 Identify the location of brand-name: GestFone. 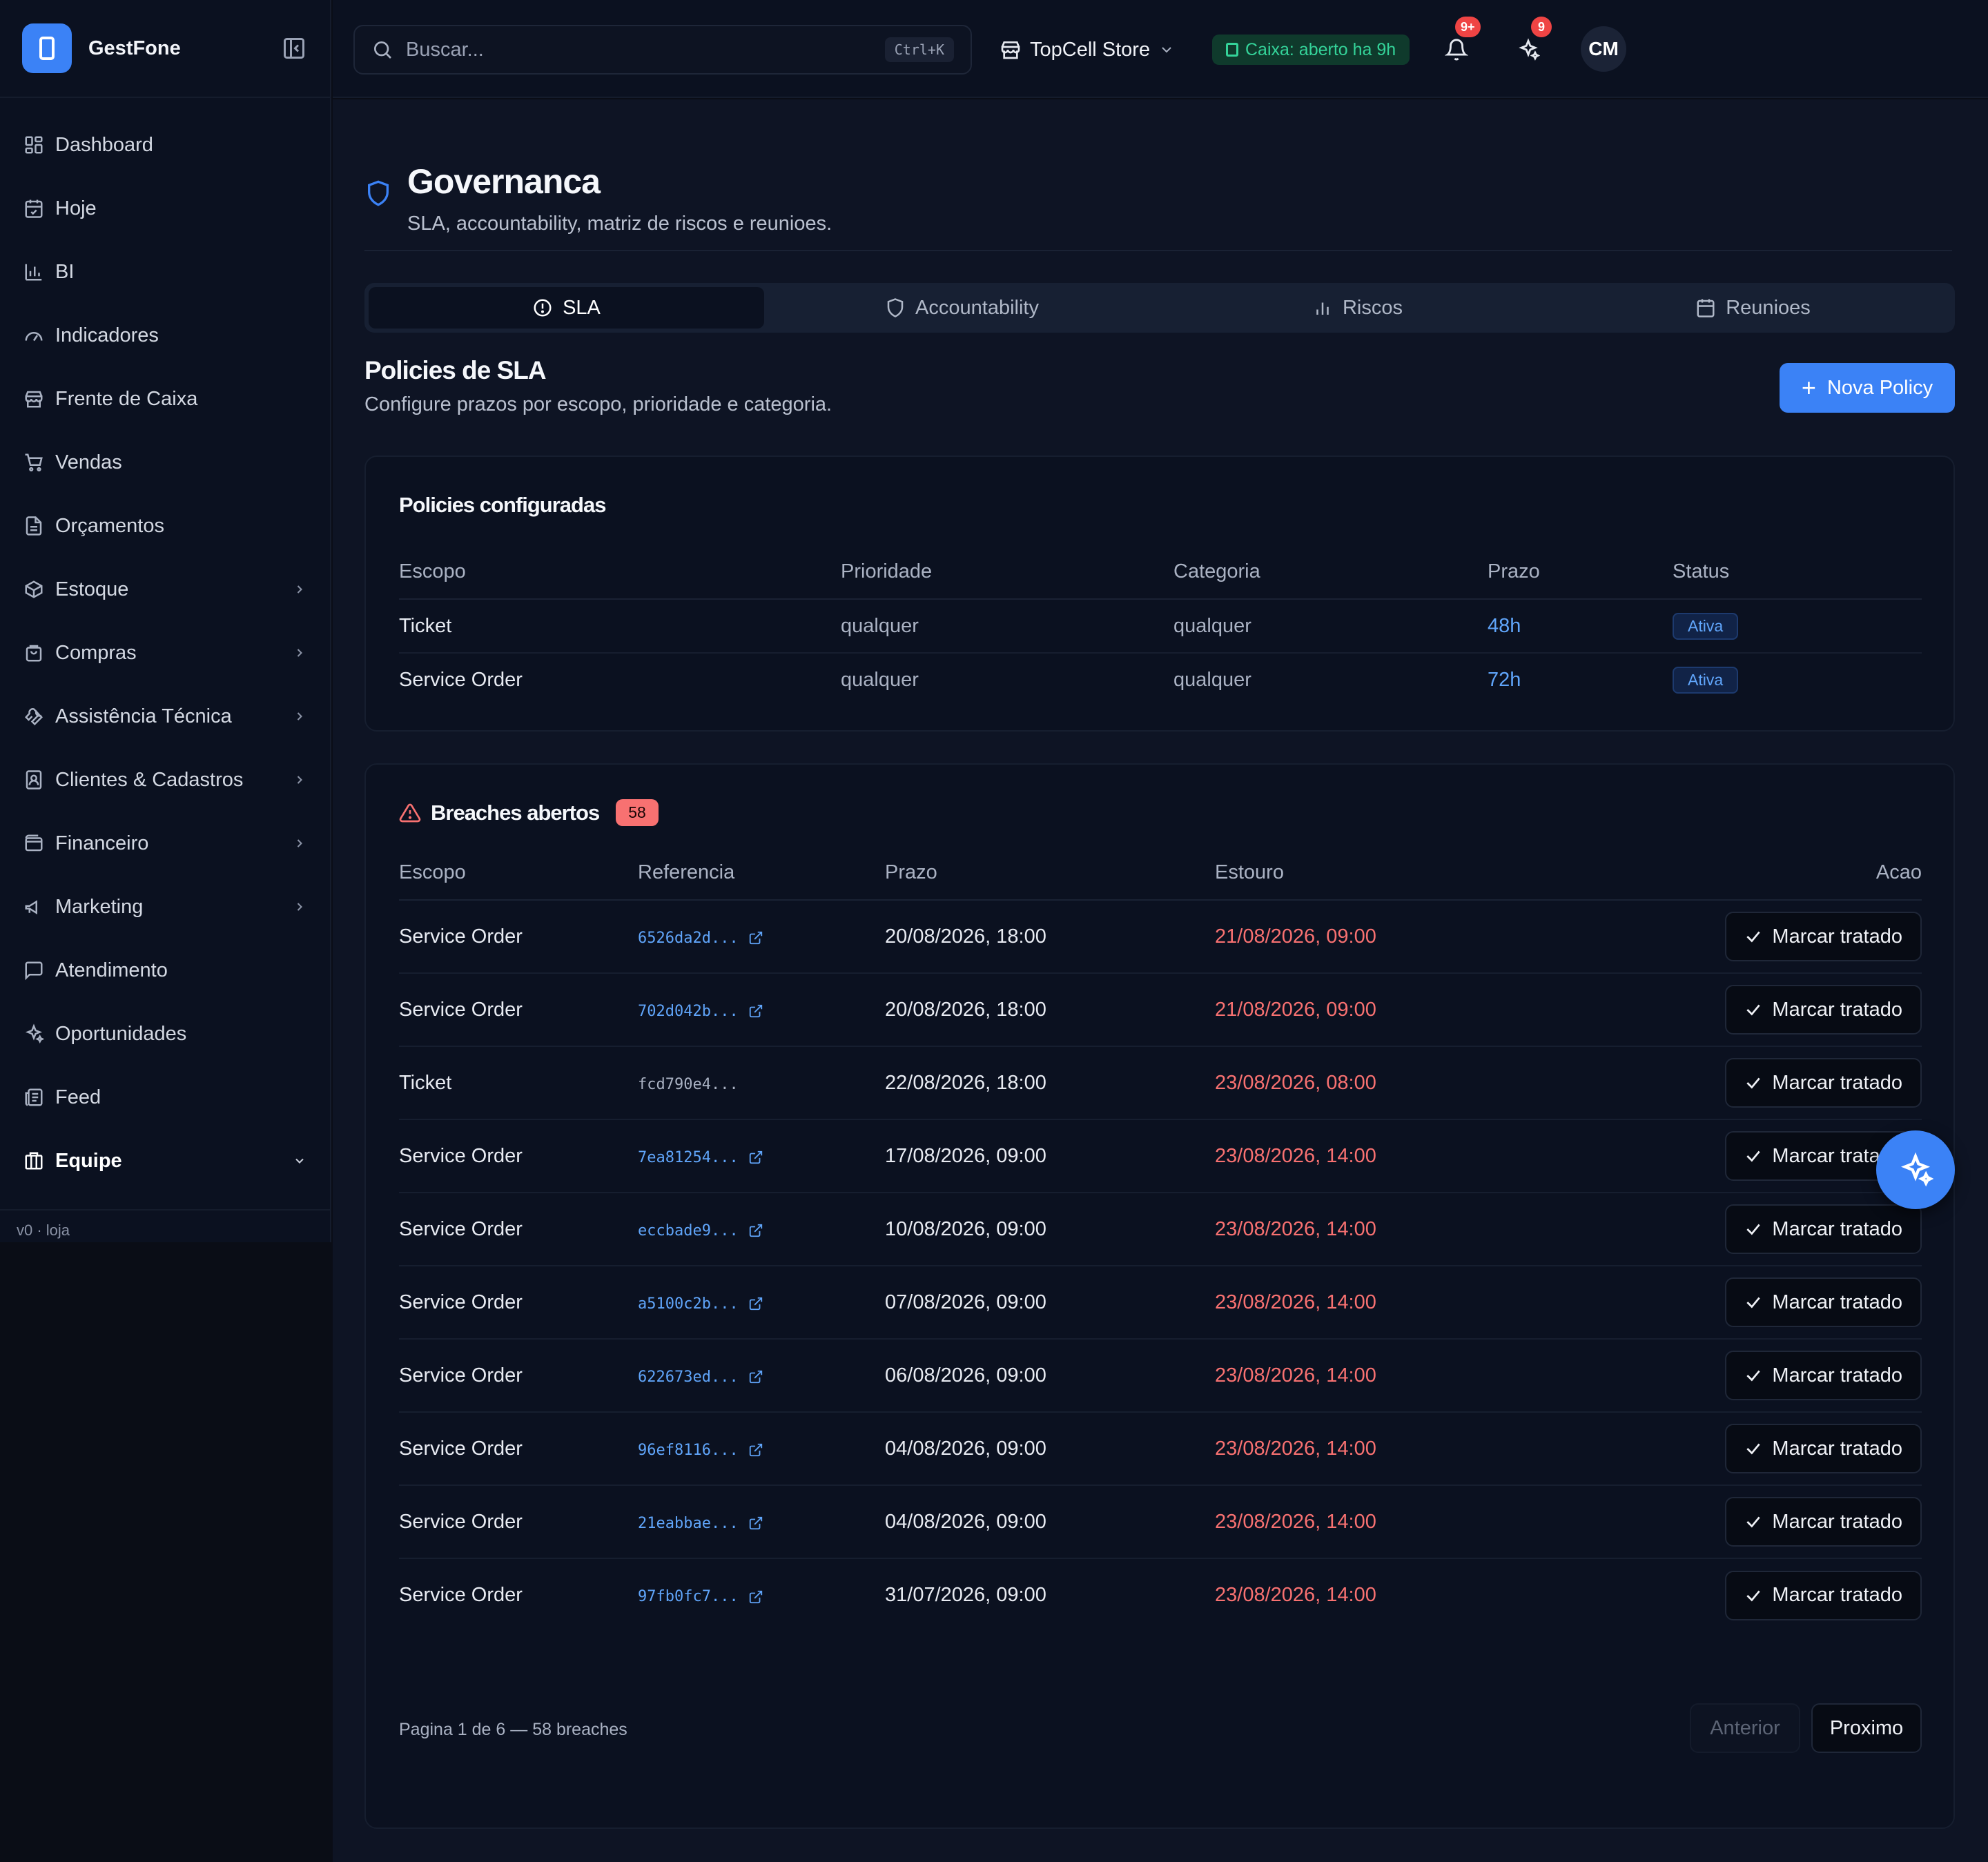
(134, 48).